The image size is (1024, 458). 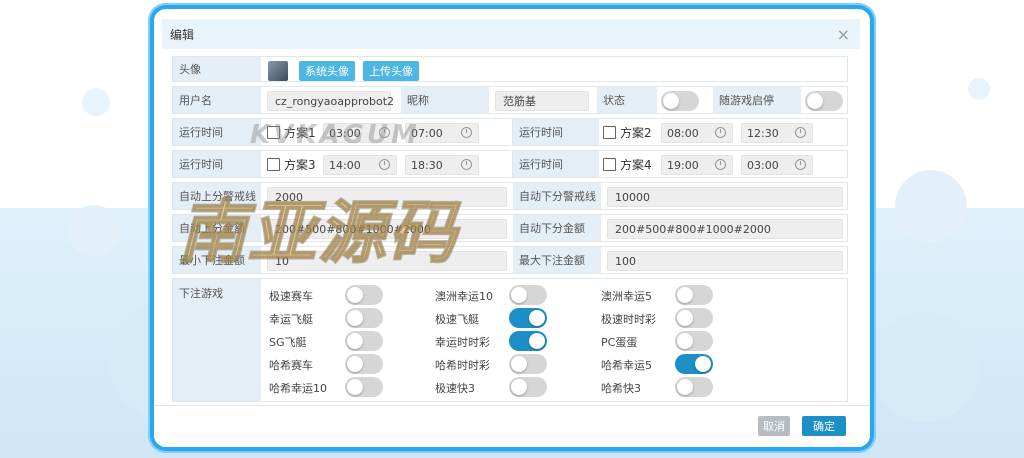 I want to click on plan-checkbox: 方案3, so click(x=291, y=164).